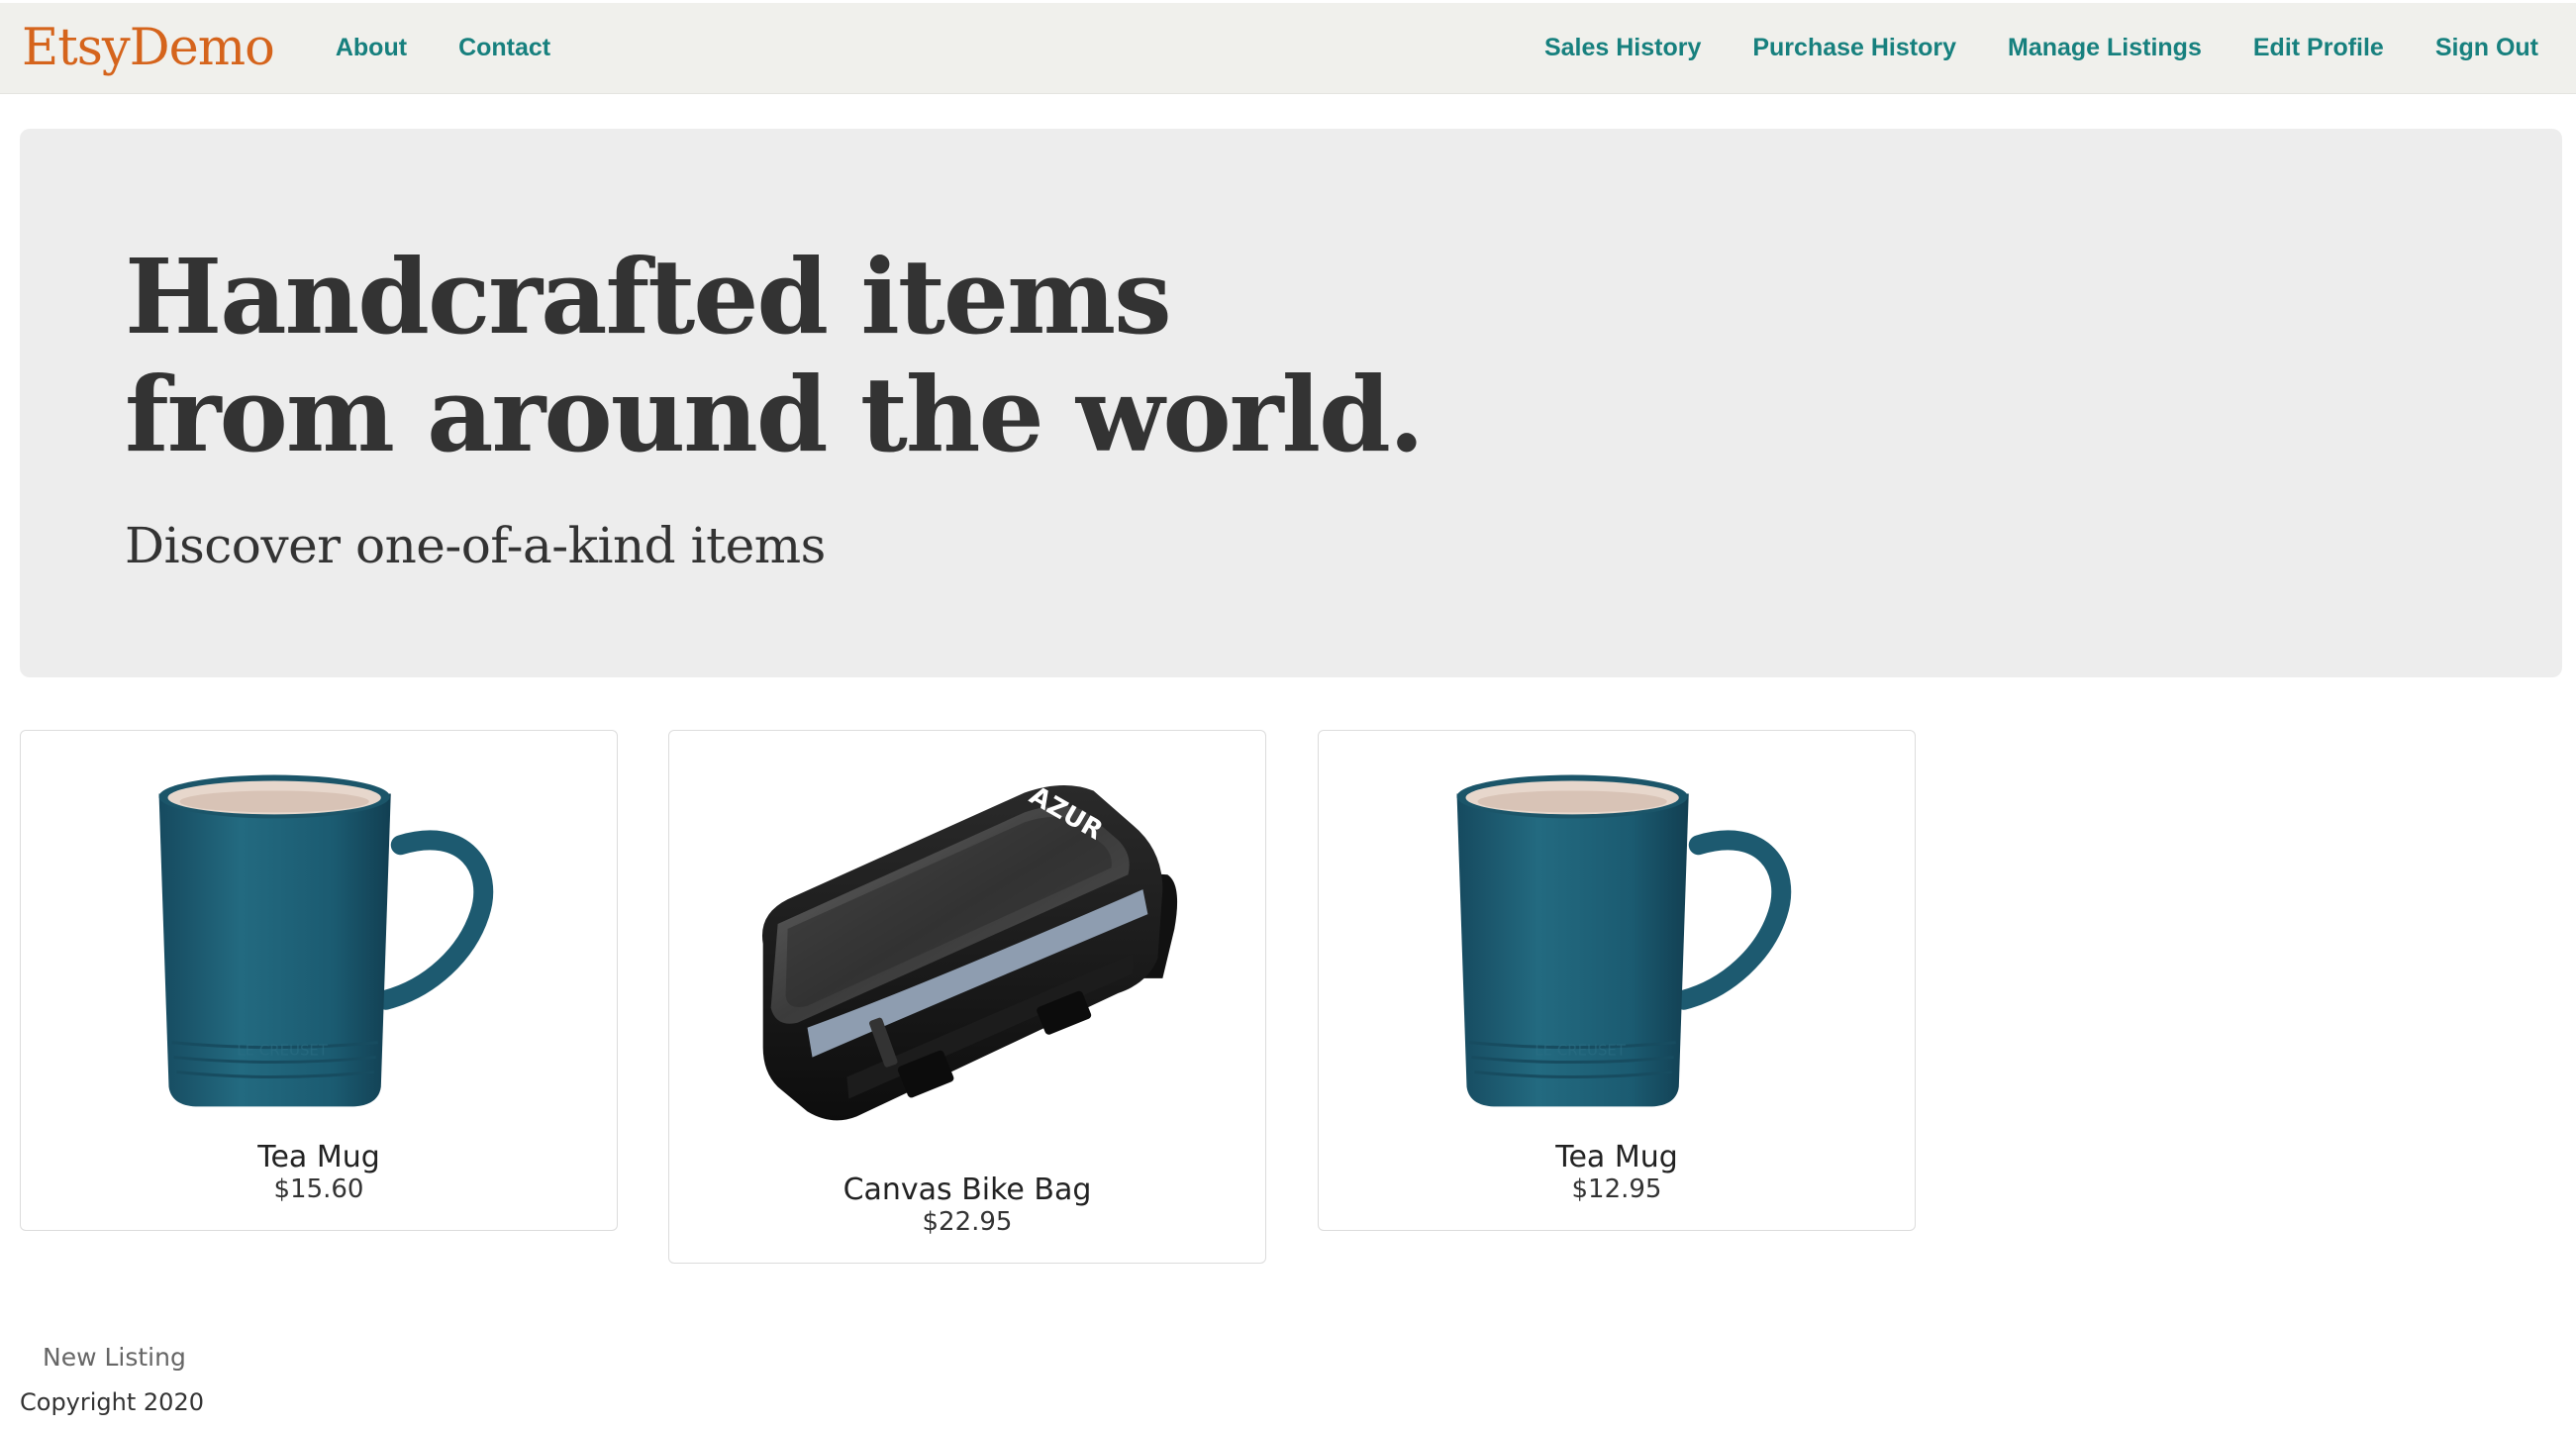 The width and height of the screenshot is (2576, 1429). What do you see at coordinates (112, 1402) in the screenshot?
I see `copyright-text: Copyright 2020` at bounding box center [112, 1402].